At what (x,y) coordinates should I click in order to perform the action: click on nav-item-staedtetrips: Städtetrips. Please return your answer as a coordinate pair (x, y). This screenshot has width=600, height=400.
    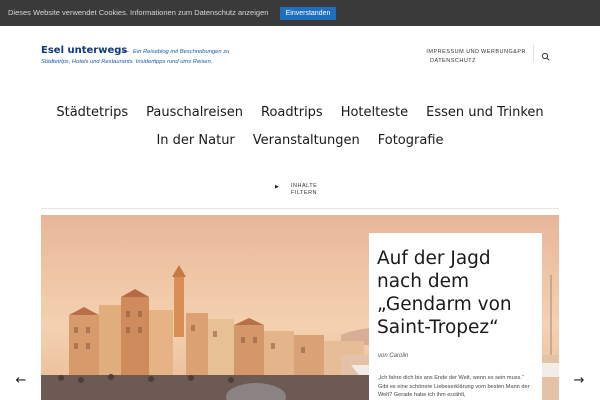
    Looking at the image, I should click on (92, 112).